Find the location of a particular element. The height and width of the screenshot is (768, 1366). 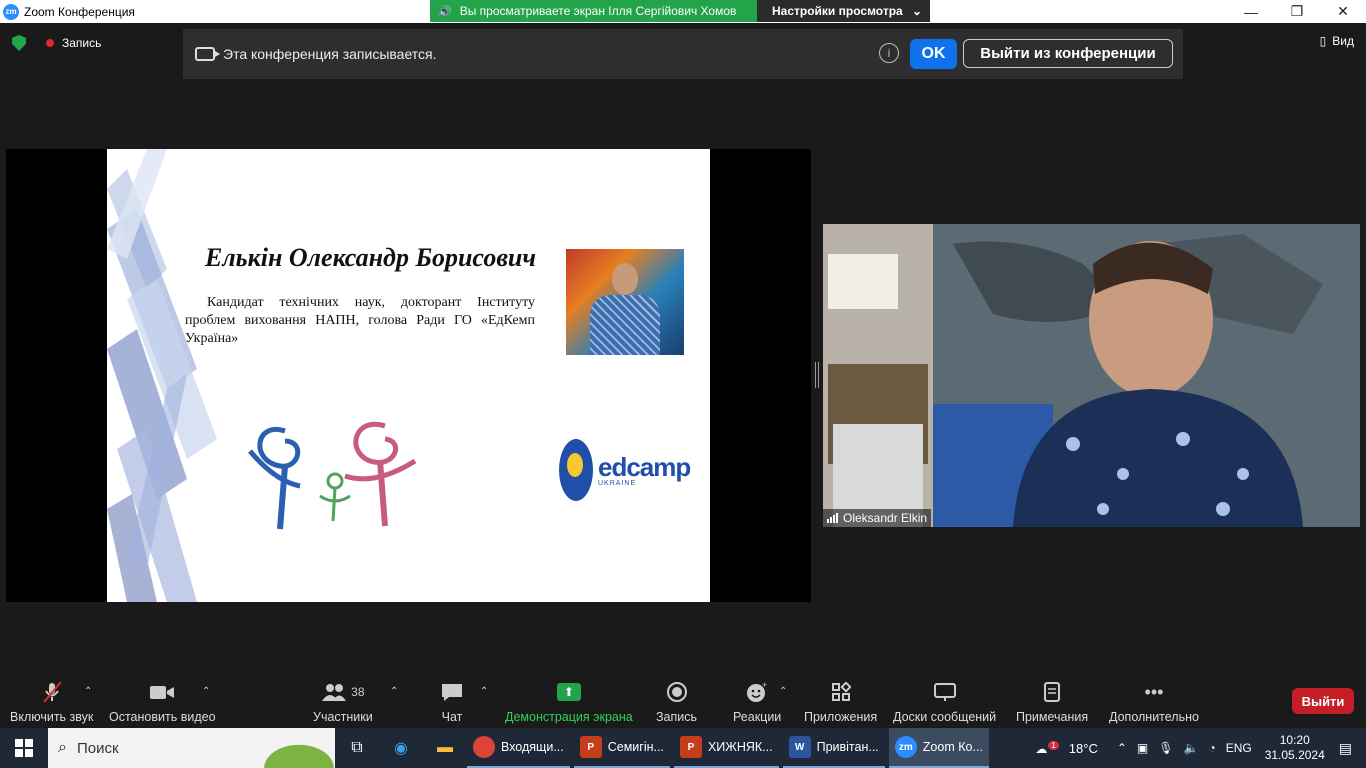

more-label: Дополнительно is located at coordinates (1154, 717).